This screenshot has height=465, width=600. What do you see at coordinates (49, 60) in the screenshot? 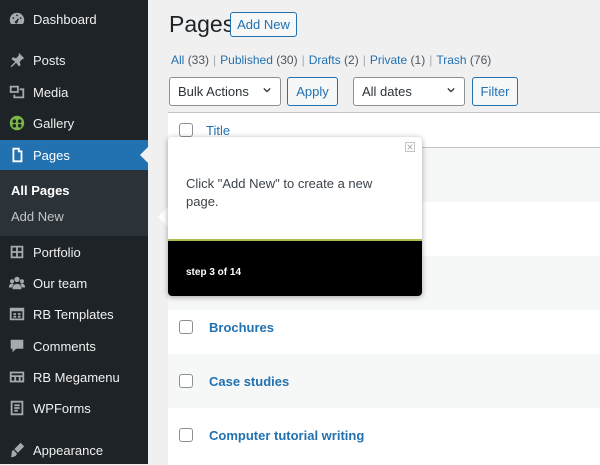
I see `menu-item-label: Posts` at bounding box center [49, 60].